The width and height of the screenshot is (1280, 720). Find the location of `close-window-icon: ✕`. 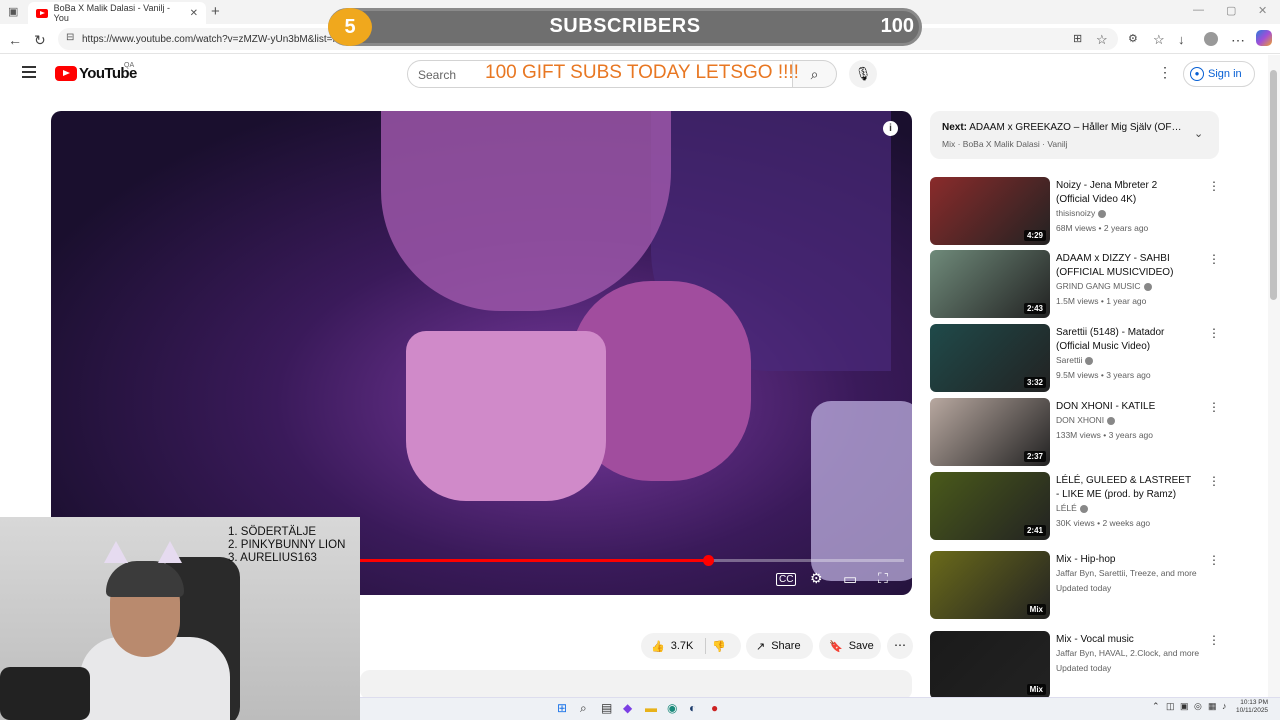

close-window-icon: ✕ is located at coordinates (1262, 10).